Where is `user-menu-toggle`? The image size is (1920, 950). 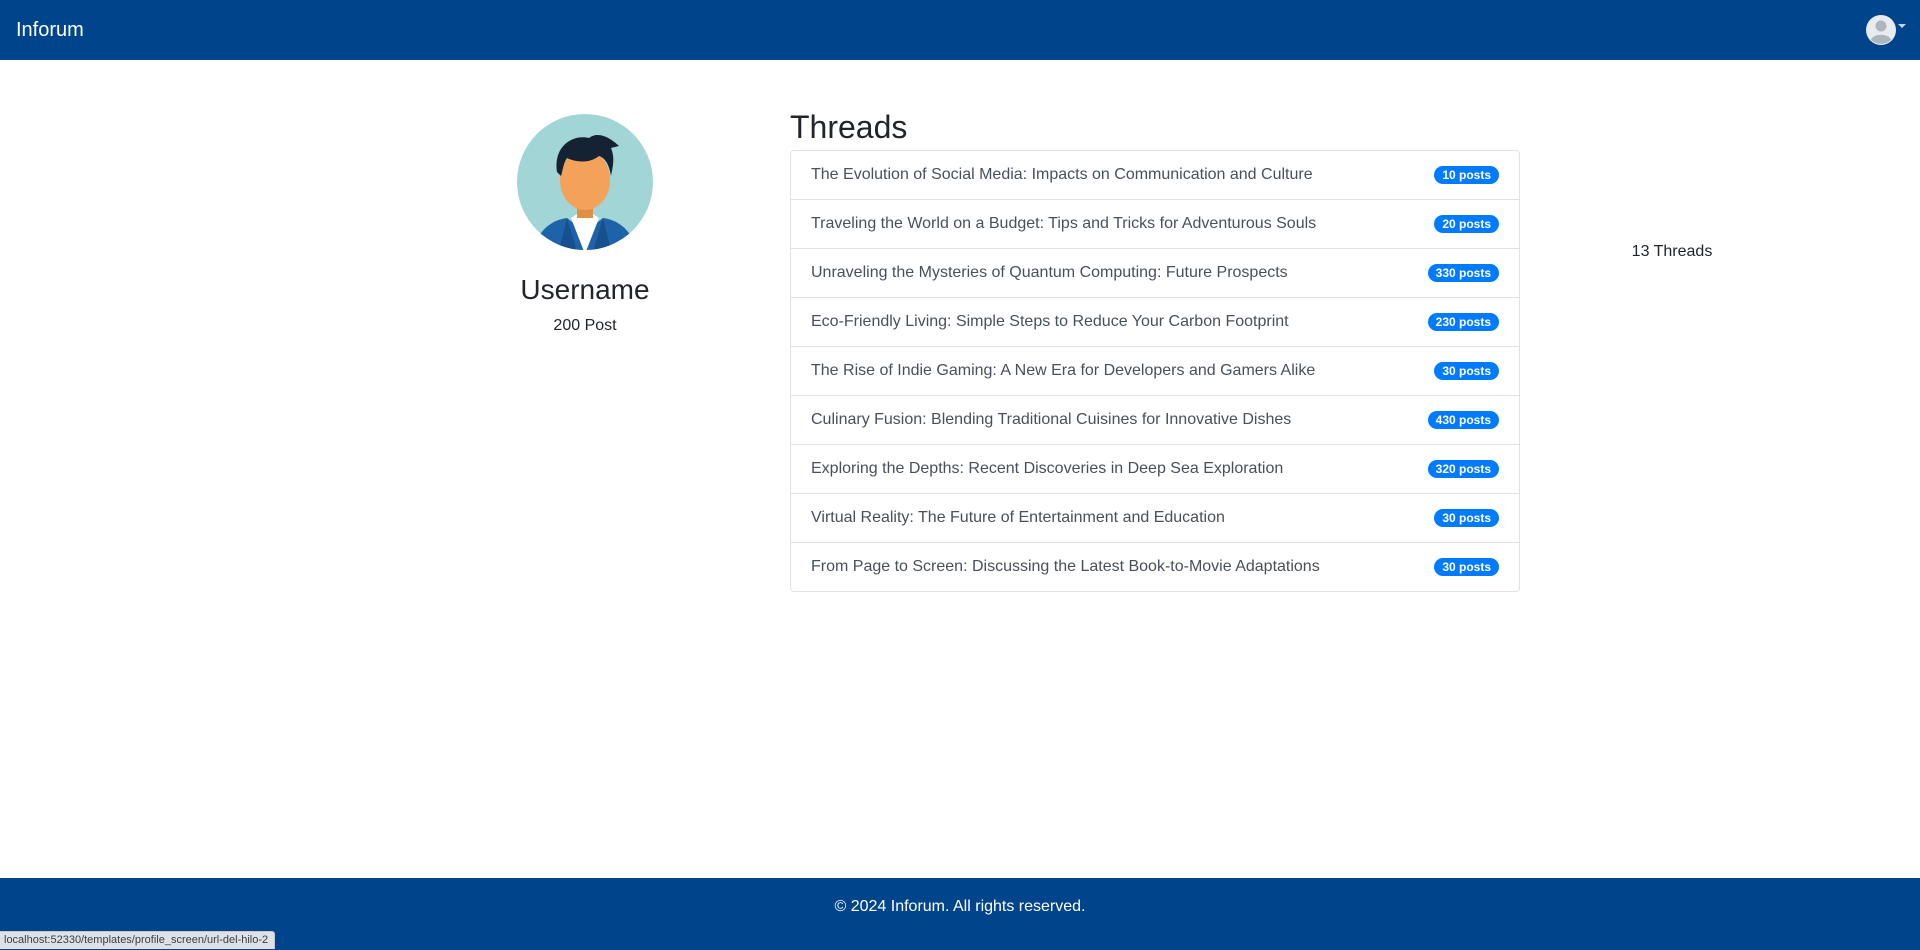 user-menu-toggle is located at coordinates (1886, 30).